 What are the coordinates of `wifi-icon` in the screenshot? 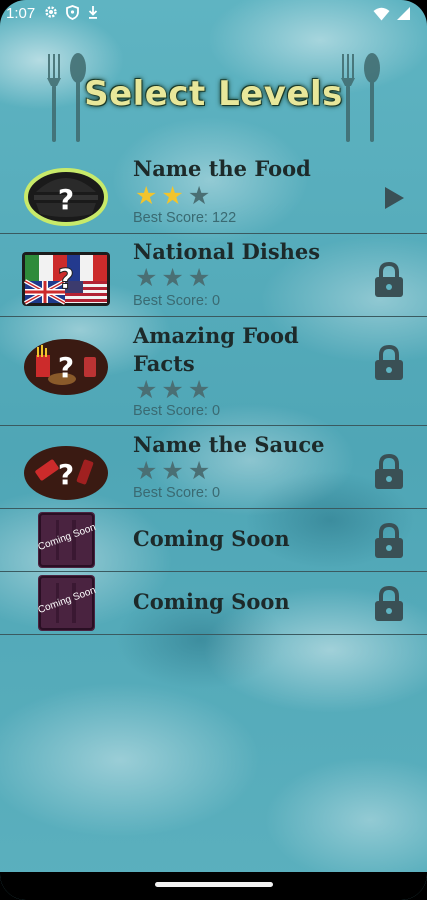 It's located at (381, 16).